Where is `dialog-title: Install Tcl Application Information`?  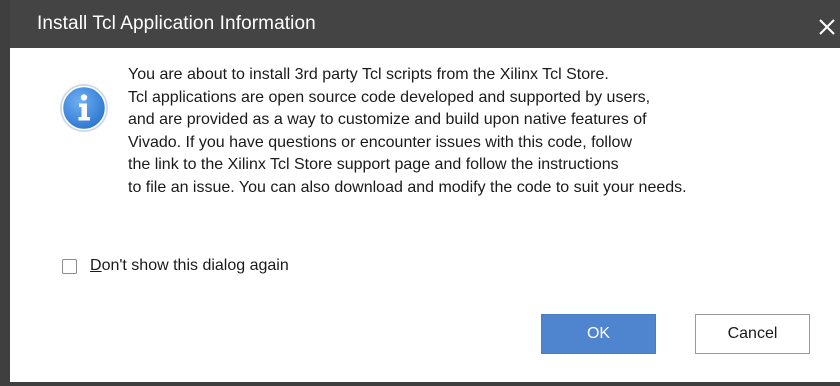 dialog-title: Install Tcl Application Information is located at coordinates (176, 23).